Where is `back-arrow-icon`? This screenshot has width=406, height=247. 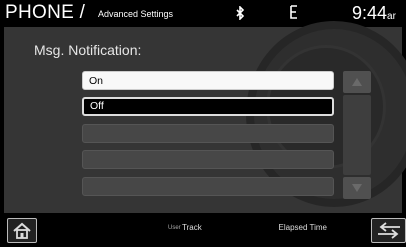 back-arrow-icon is located at coordinates (389, 230).